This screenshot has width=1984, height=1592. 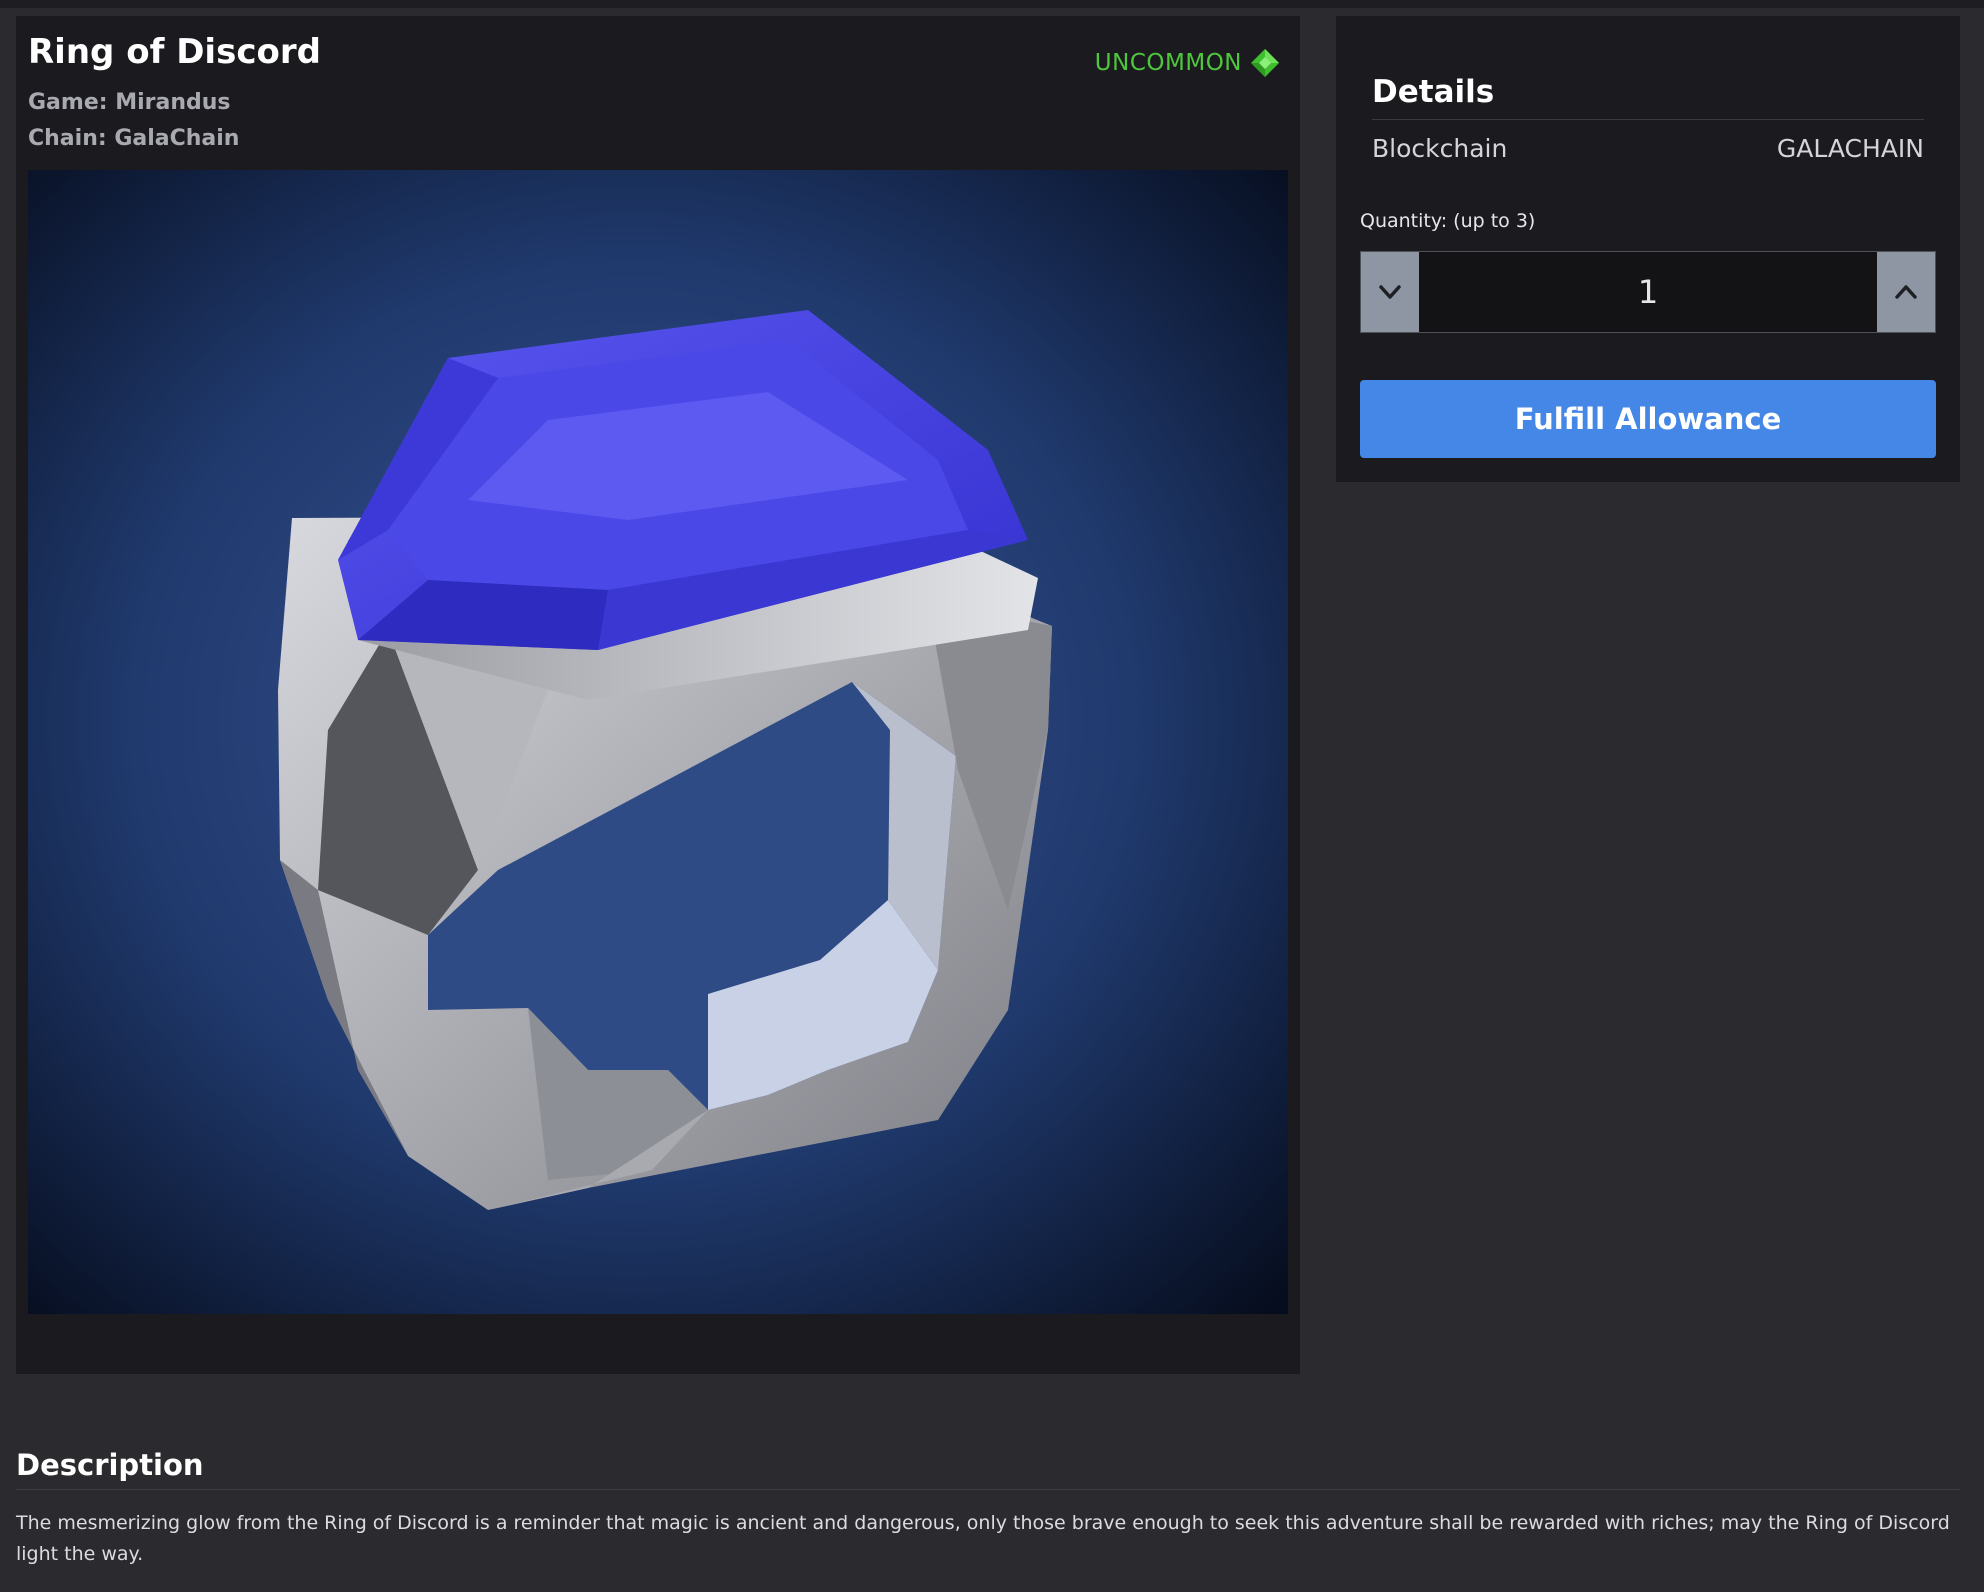 I want to click on item-title: Ring of Discord, so click(x=174, y=52).